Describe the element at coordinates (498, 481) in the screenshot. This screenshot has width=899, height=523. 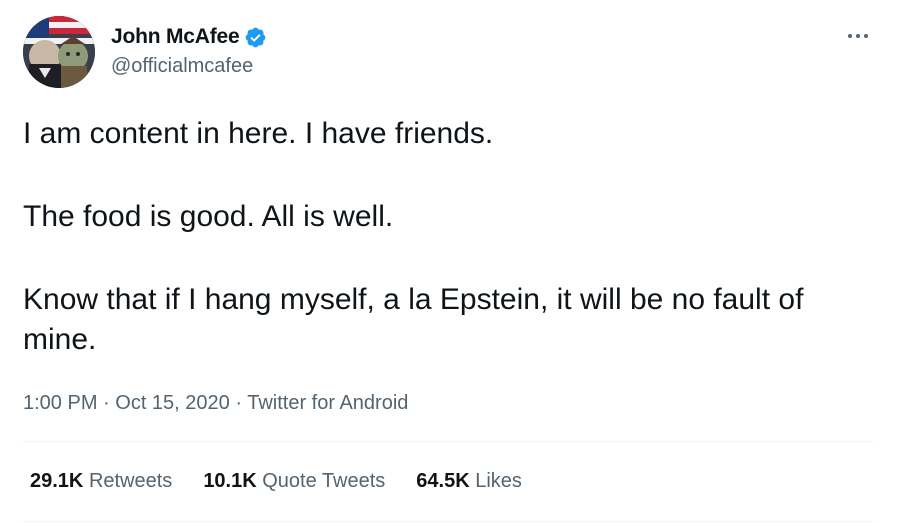
I see `likes-label: Likes` at that location.